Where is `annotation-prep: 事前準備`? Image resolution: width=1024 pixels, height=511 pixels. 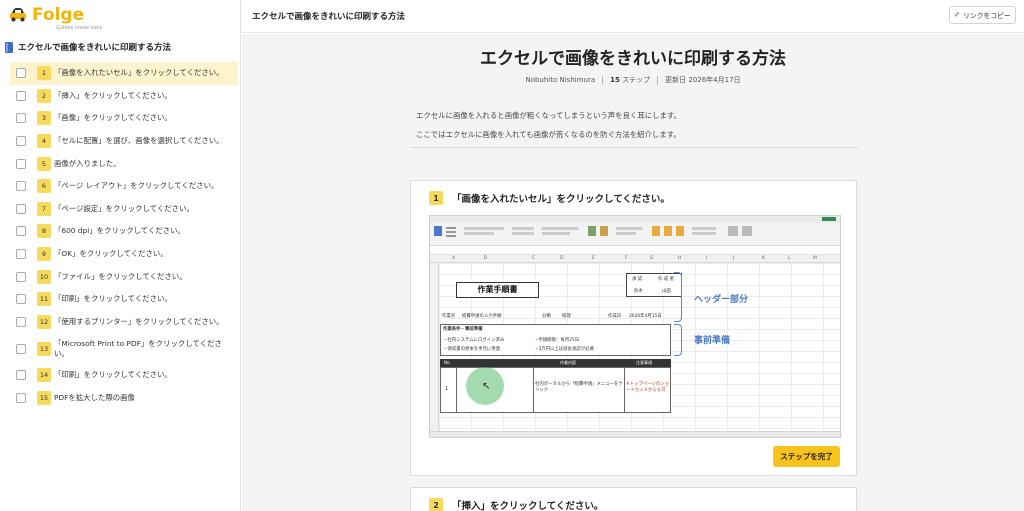 annotation-prep: 事前準備 is located at coordinates (712, 341).